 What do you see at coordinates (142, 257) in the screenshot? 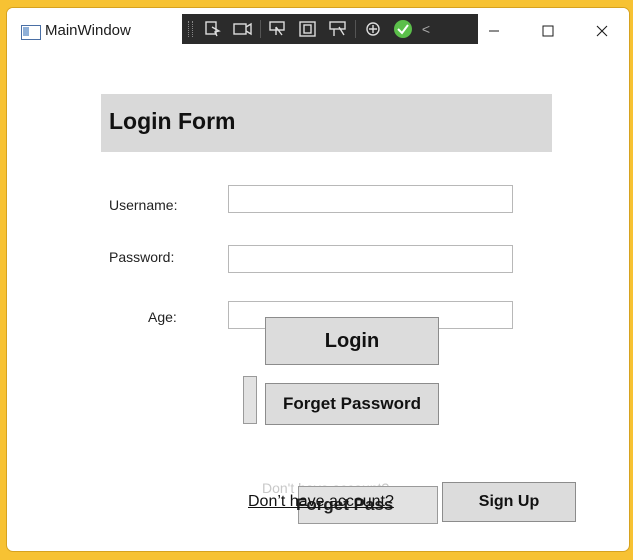
I see `password-label: Password:` at bounding box center [142, 257].